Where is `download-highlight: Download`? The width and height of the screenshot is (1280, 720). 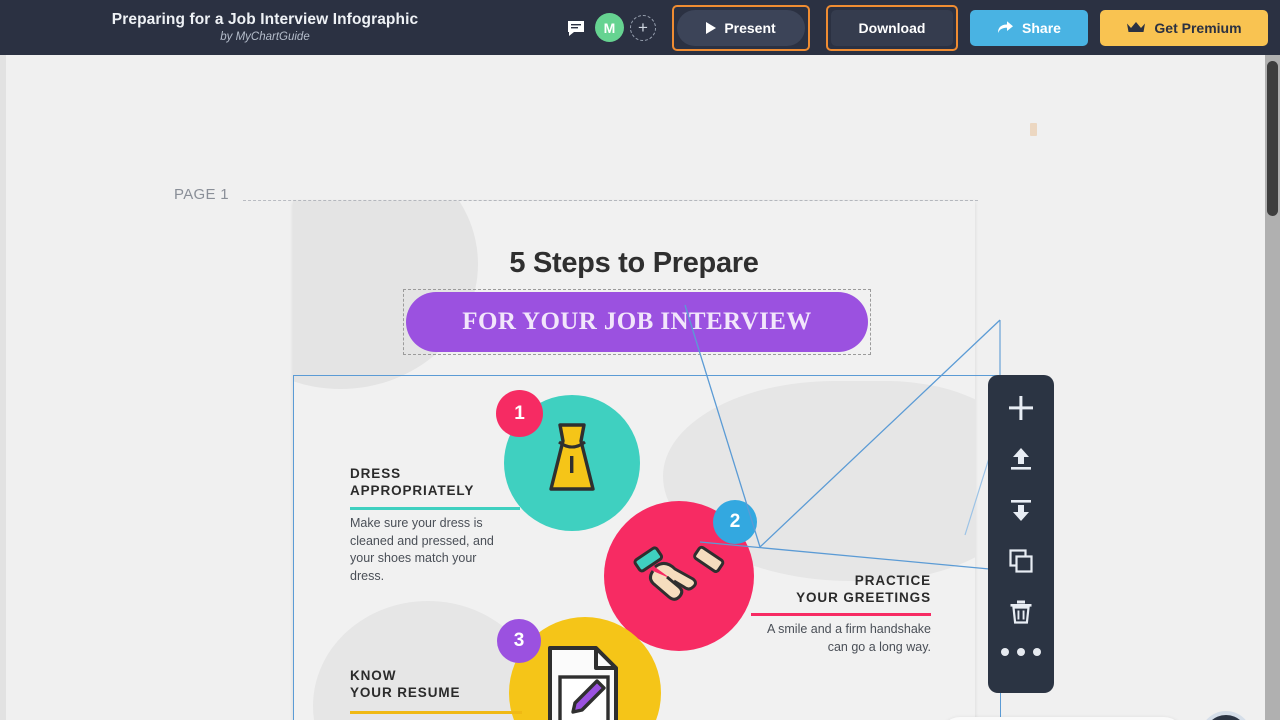 download-highlight: Download is located at coordinates (892, 27).